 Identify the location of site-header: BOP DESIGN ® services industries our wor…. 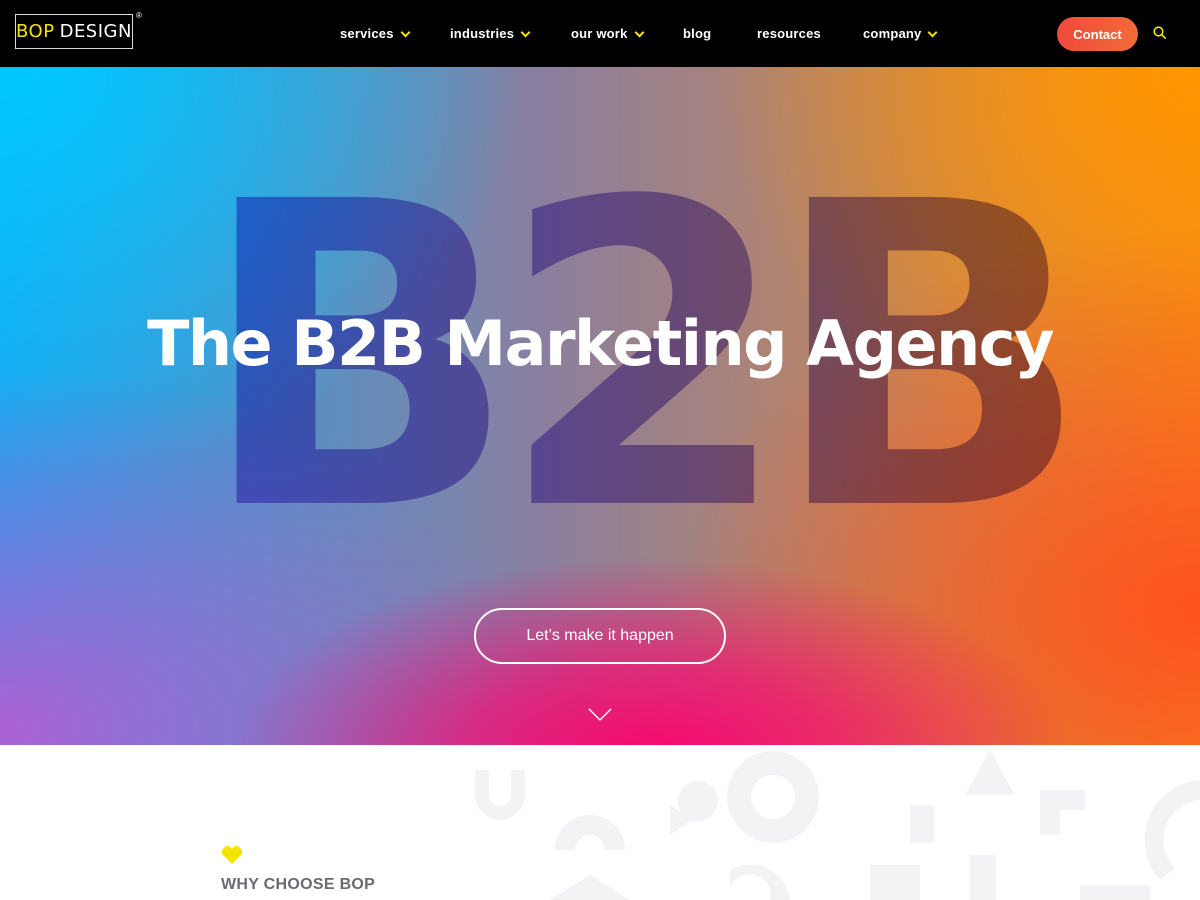
(600, 33).